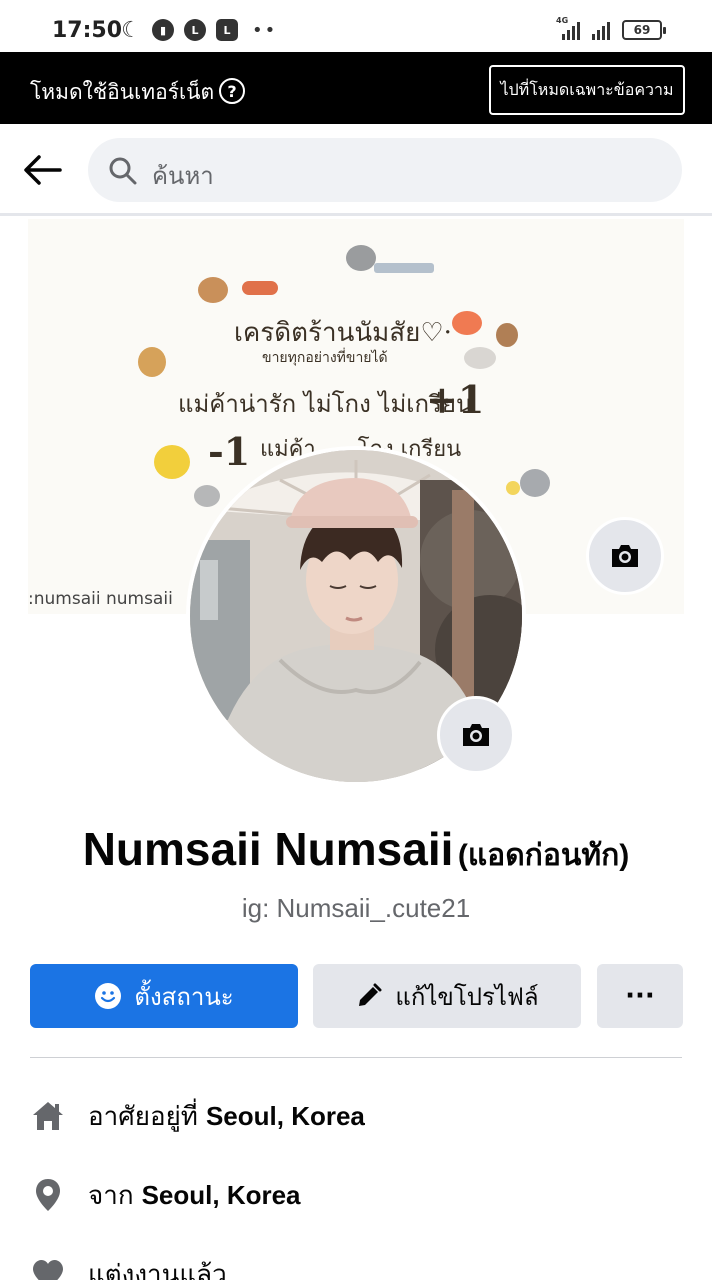 Image resolution: width=712 pixels, height=1280 pixels. What do you see at coordinates (163, 30) in the screenshot?
I see `stats-icon: ▮` at bounding box center [163, 30].